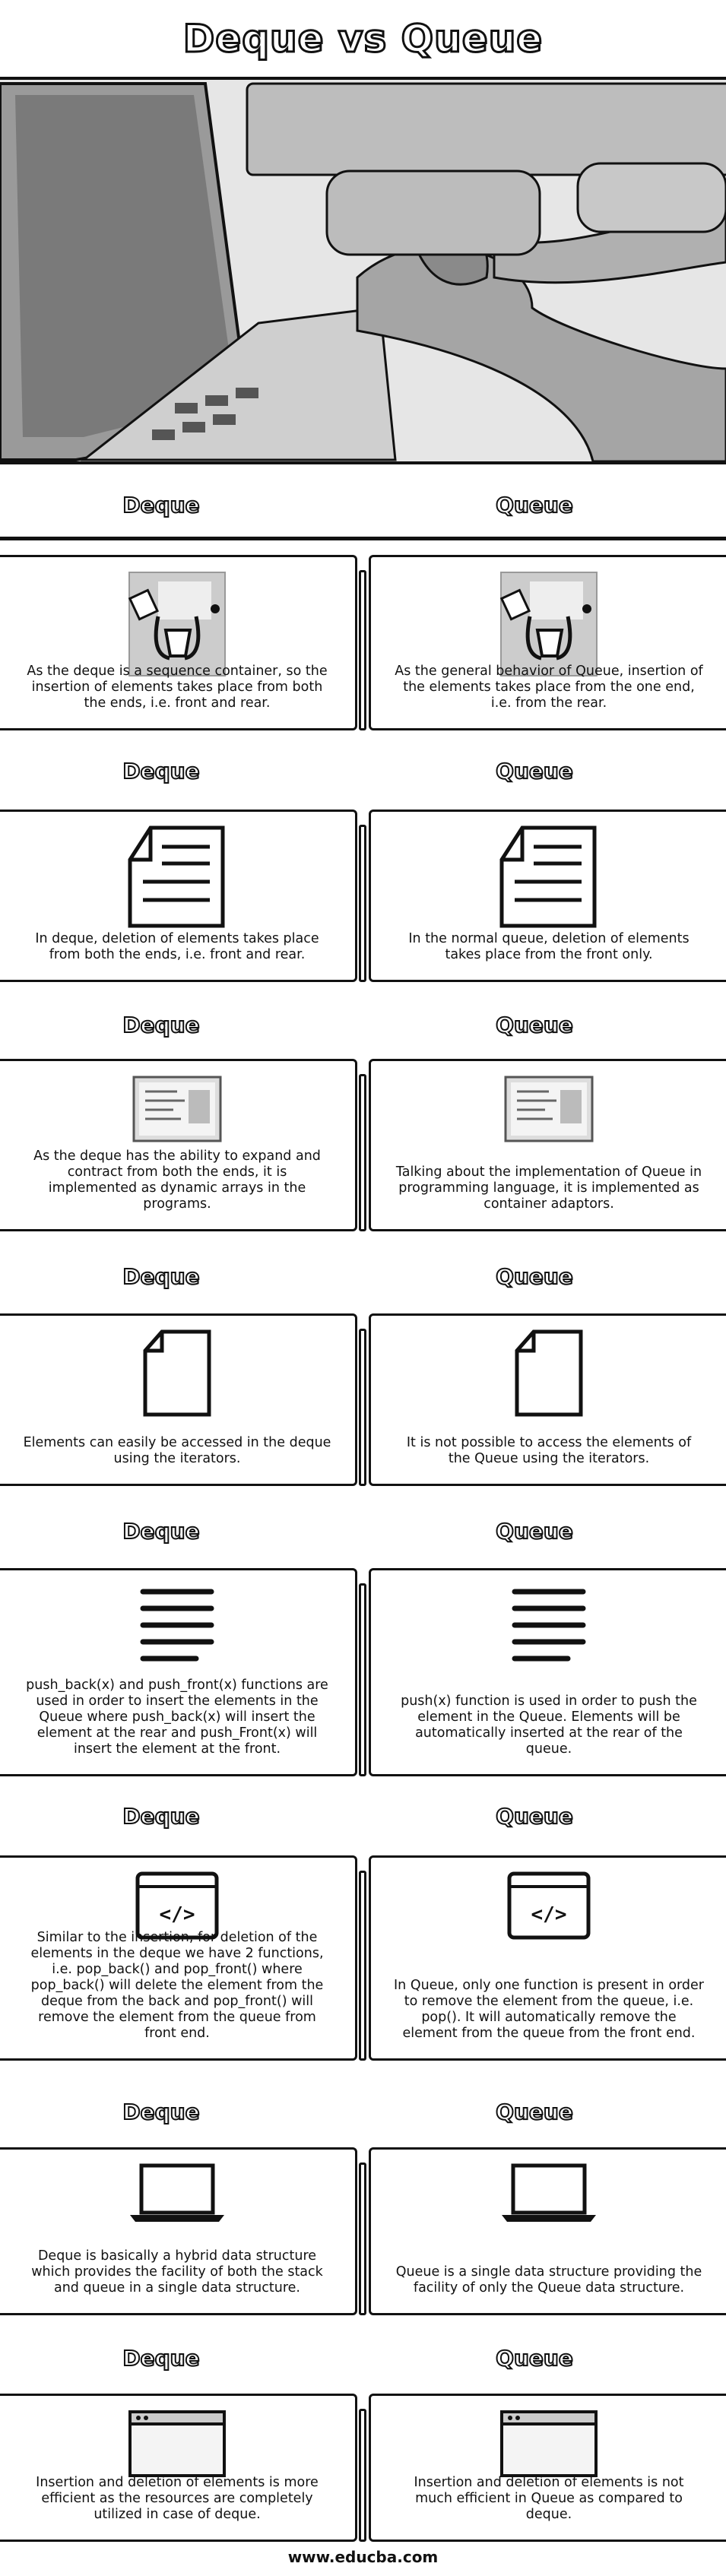 The width and height of the screenshot is (726, 2576). What do you see at coordinates (363, 538) in the screenshot?
I see `header-rule` at bounding box center [363, 538].